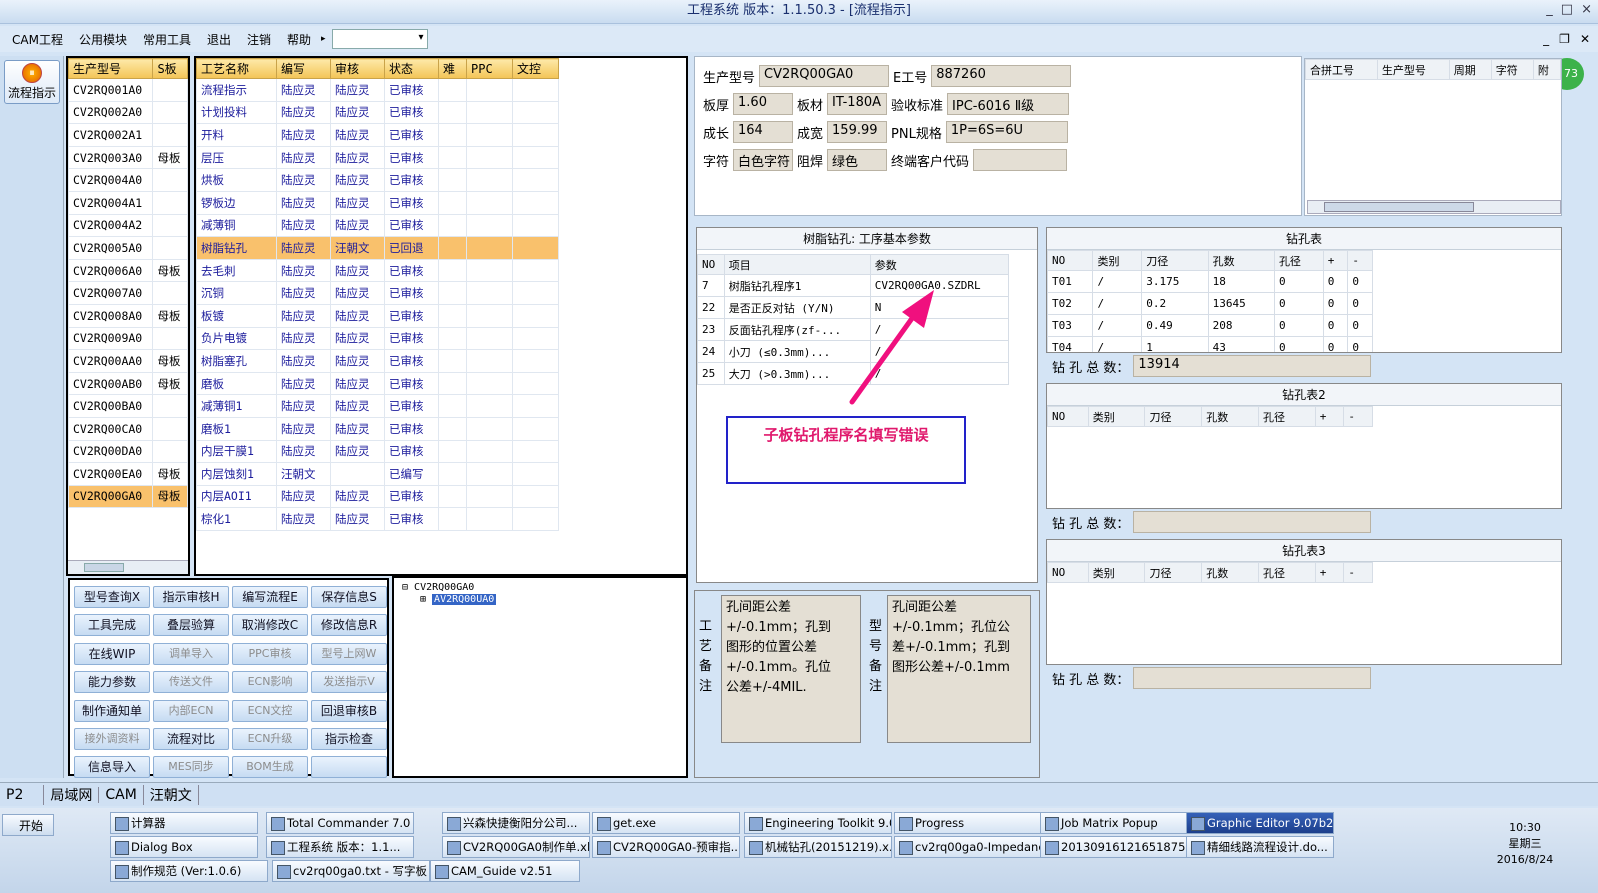 Image resolution: width=1598 pixels, height=893 pixels. What do you see at coordinates (377, 406) in the screenshot?
I see `table-row: 减薄铜1 陆应灵 陆应灵 已审核` at bounding box center [377, 406].